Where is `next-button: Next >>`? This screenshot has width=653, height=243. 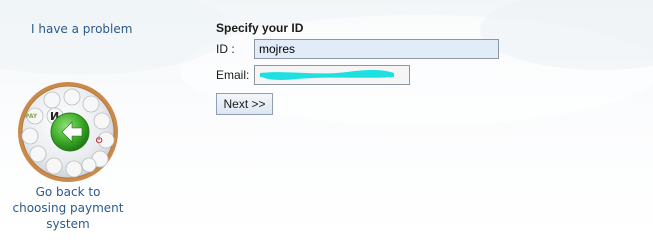 next-button: Next >> is located at coordinates (244, 104).